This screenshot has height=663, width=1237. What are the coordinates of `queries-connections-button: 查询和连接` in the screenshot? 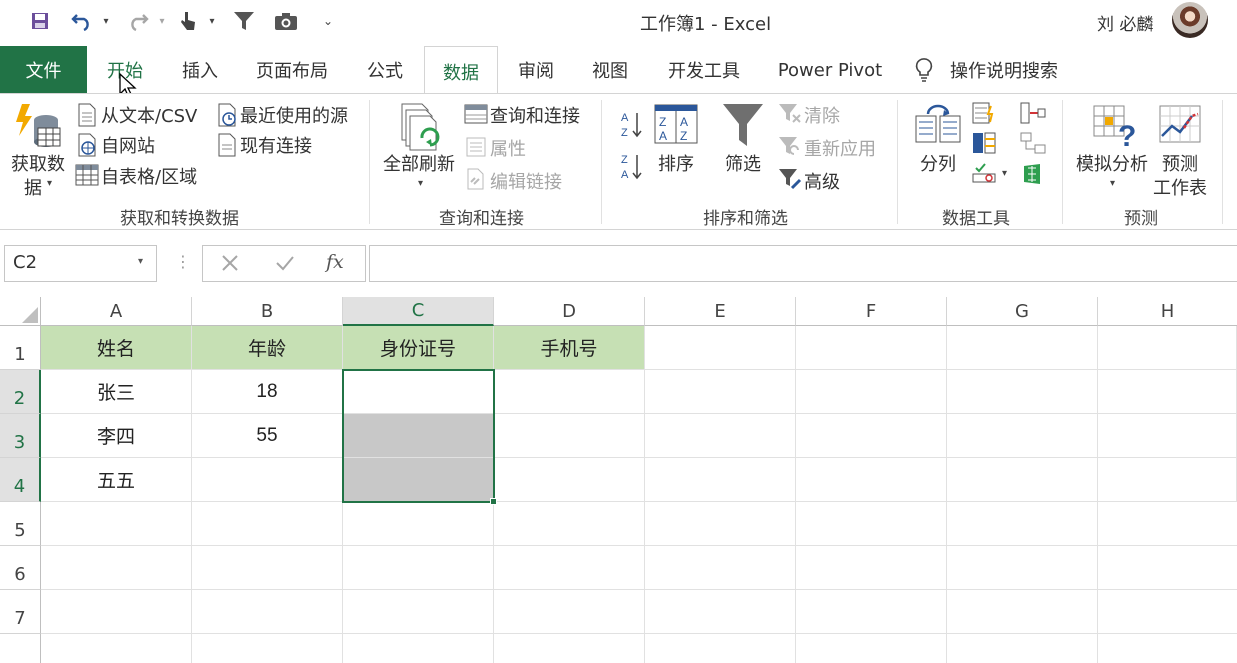 It's located at (535, 115).